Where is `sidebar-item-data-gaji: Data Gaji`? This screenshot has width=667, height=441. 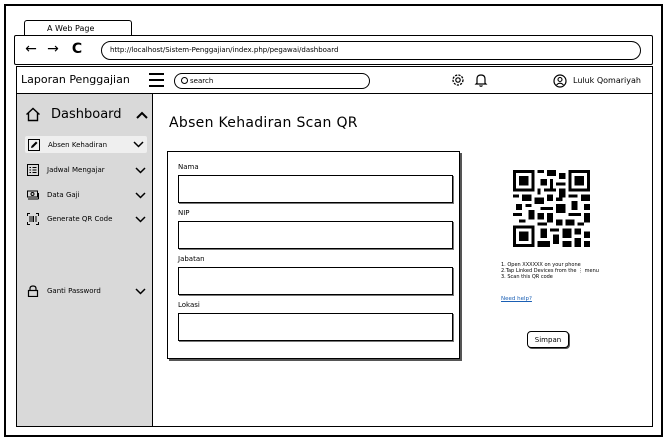 sidebar-item-data-gaji: Data Gaji is located at coordinates (88, 195).